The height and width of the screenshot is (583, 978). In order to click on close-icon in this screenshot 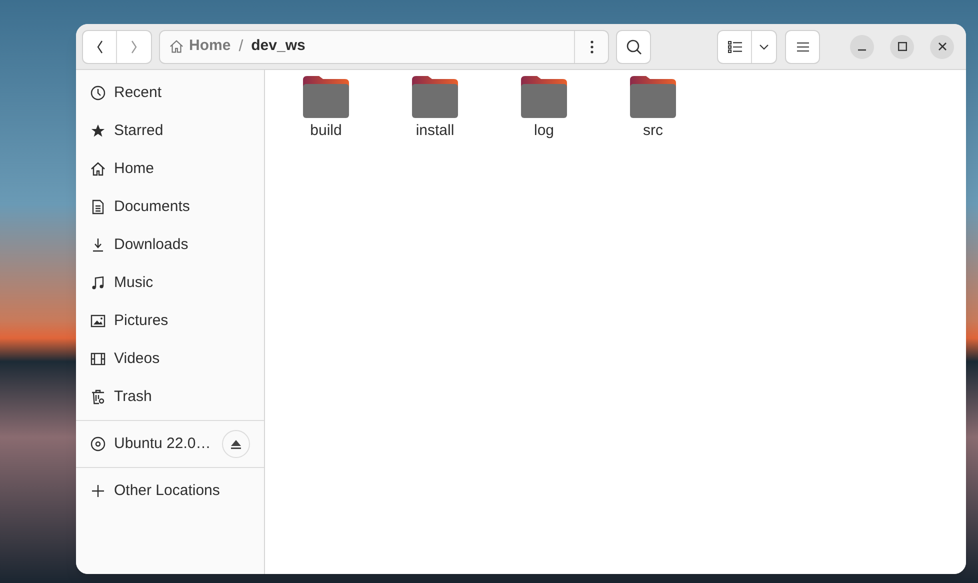, I will do `click(942, 46)`.